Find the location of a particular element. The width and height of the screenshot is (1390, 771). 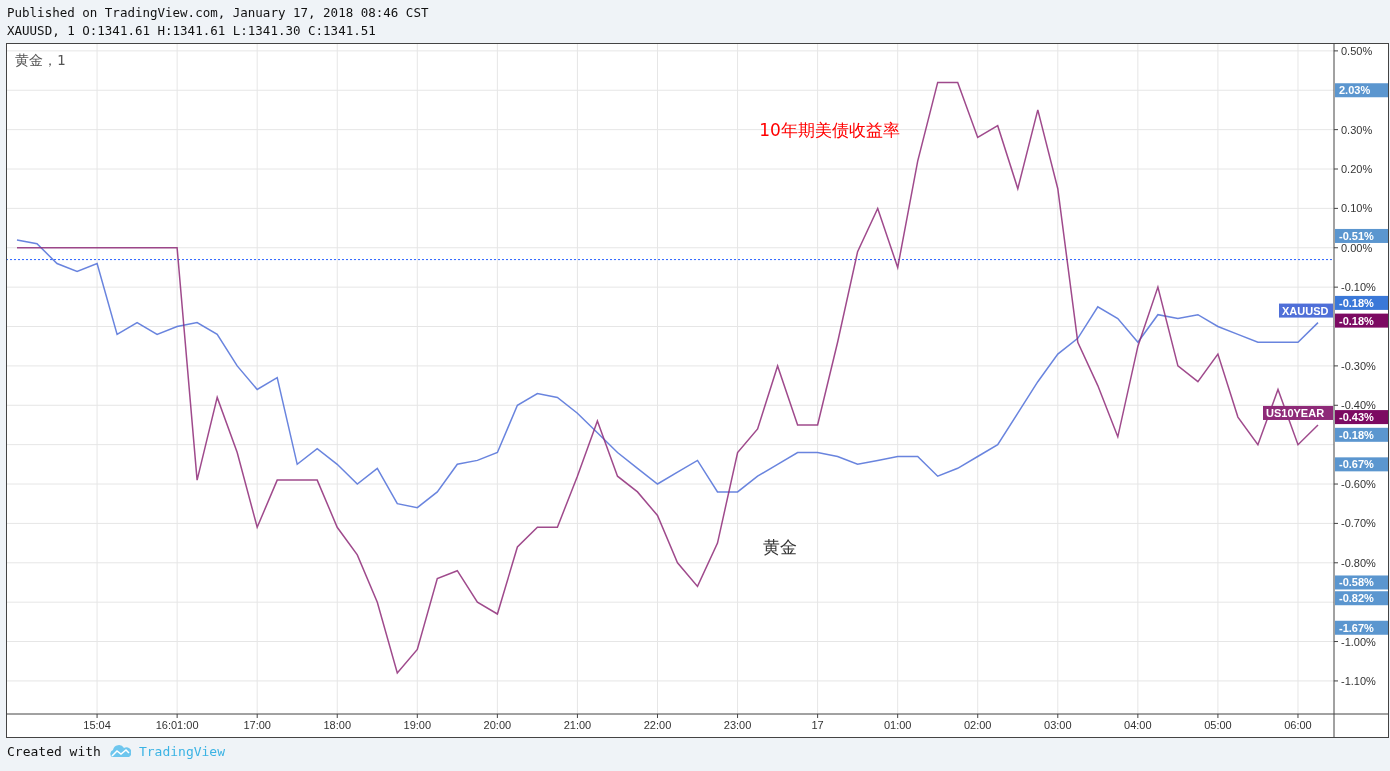

y-axis-label: -0.30% is located at coordinates (1358, 365).